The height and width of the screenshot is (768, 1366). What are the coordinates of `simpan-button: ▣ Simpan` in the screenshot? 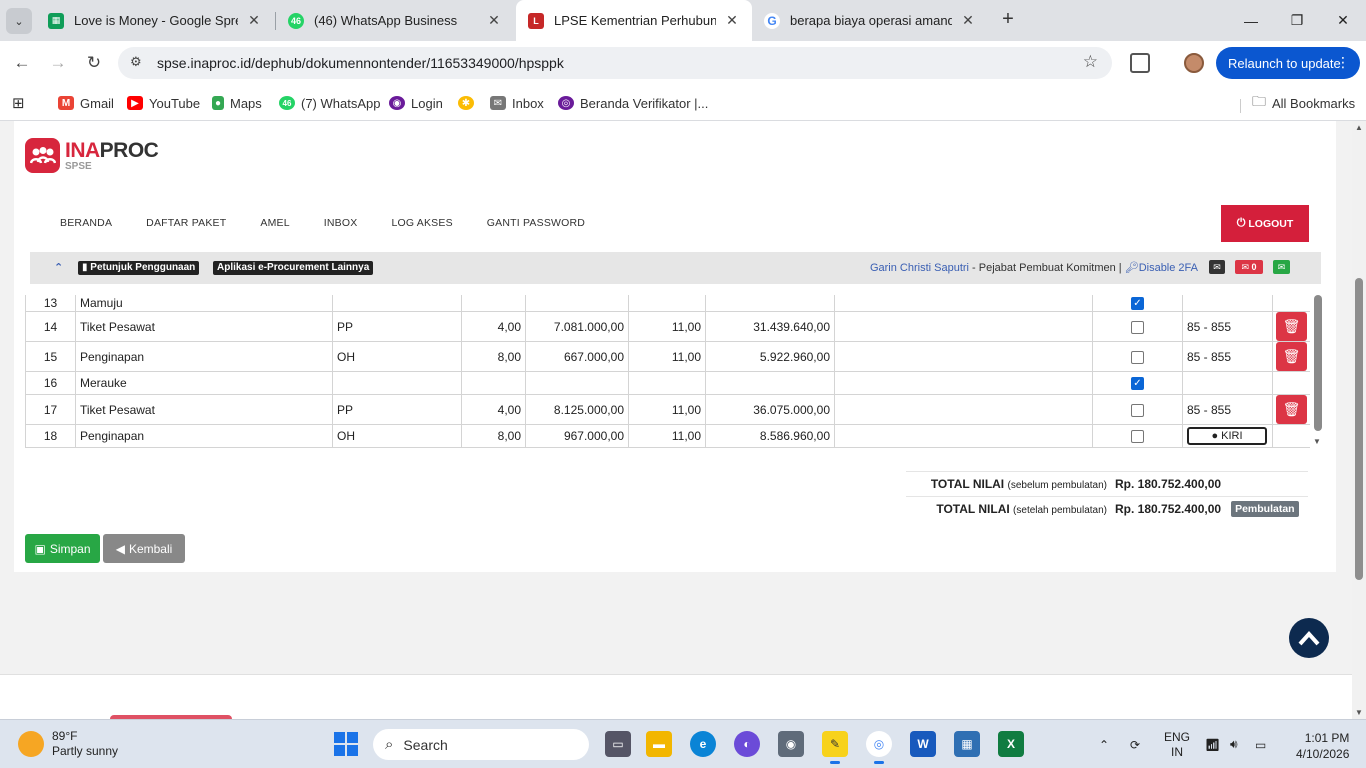 It's located at (62, 548).